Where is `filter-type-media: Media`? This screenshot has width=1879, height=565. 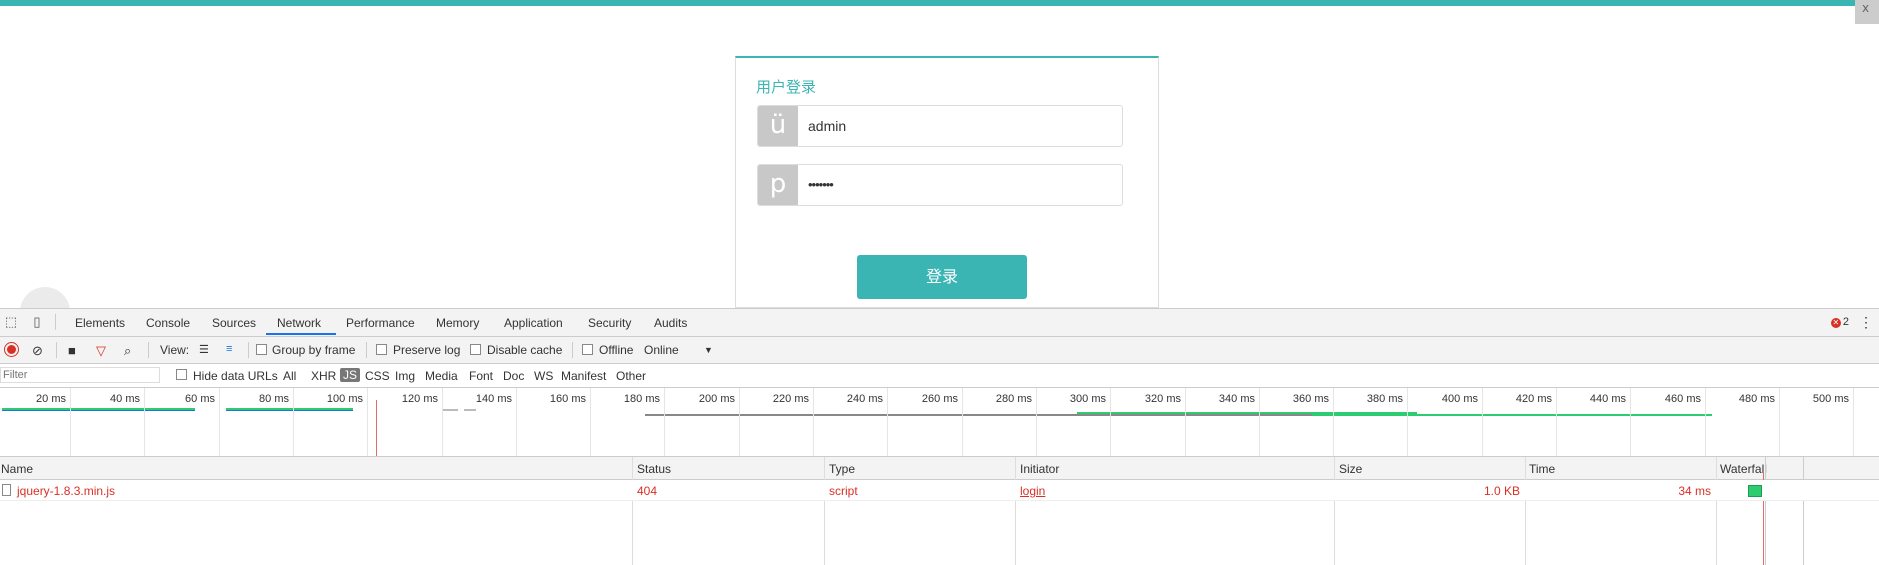 filter-type-media: Media is located at coordinates (441, 376).